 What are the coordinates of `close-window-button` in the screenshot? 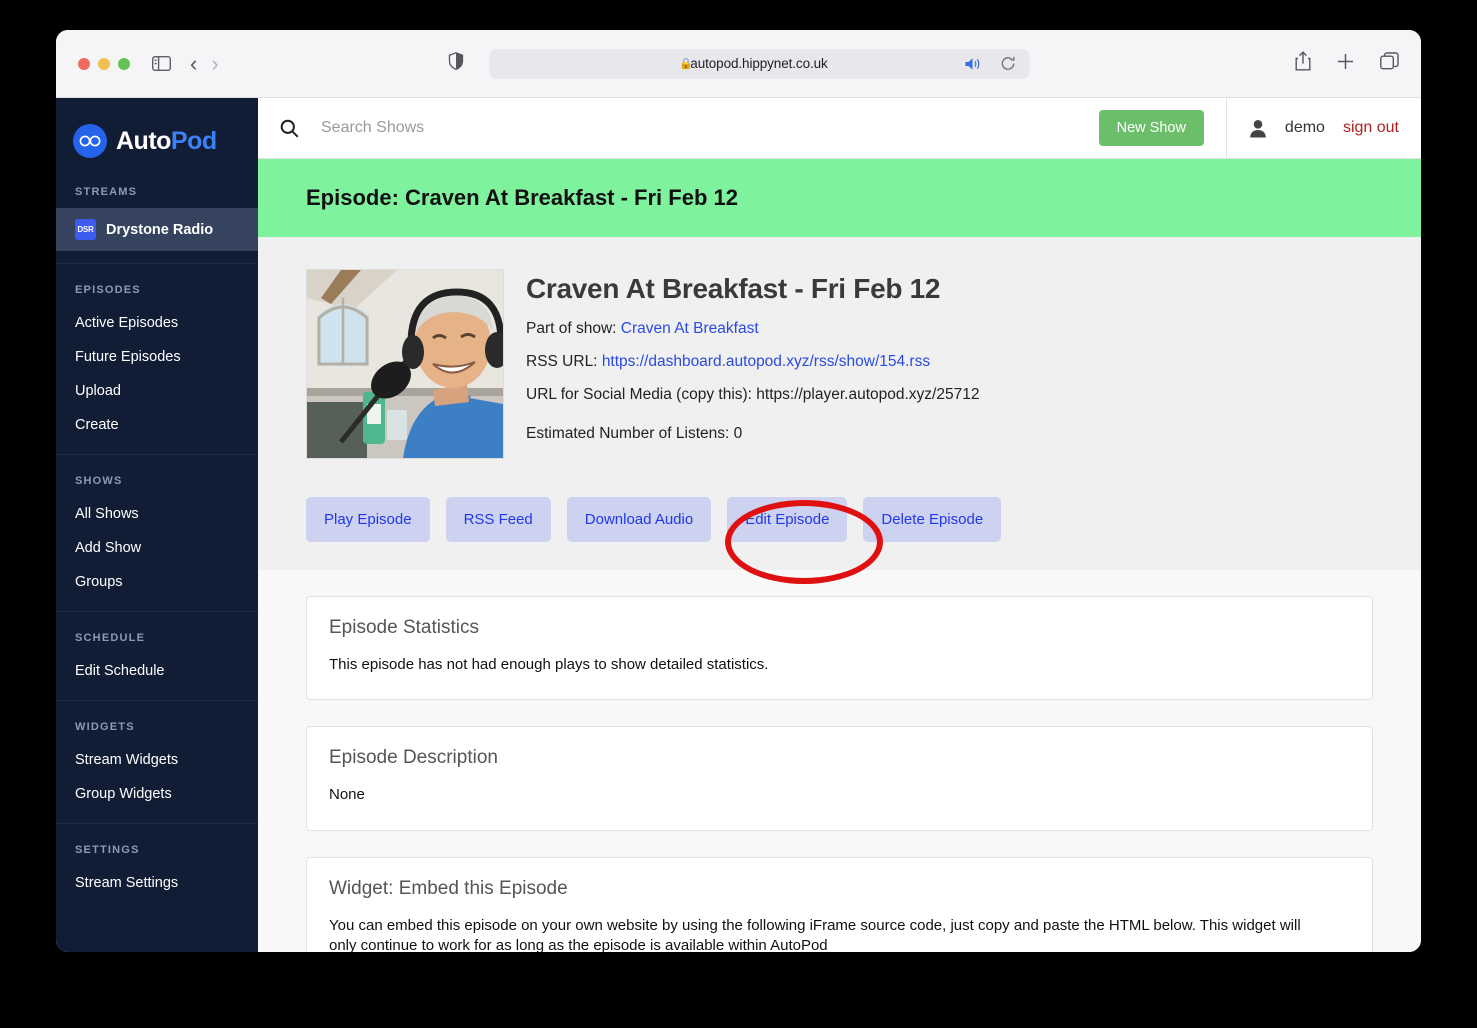 It's located at (84, 63).